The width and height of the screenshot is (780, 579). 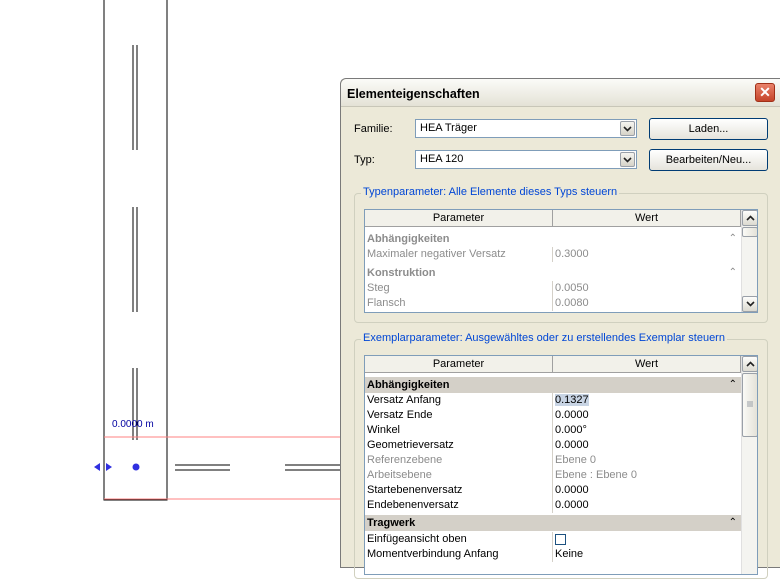 What do you see at coordinates (596, 475) in the screenshot?
I see `parameter-value: Ebene : Ebene 0` at bounding box center [596, 475].